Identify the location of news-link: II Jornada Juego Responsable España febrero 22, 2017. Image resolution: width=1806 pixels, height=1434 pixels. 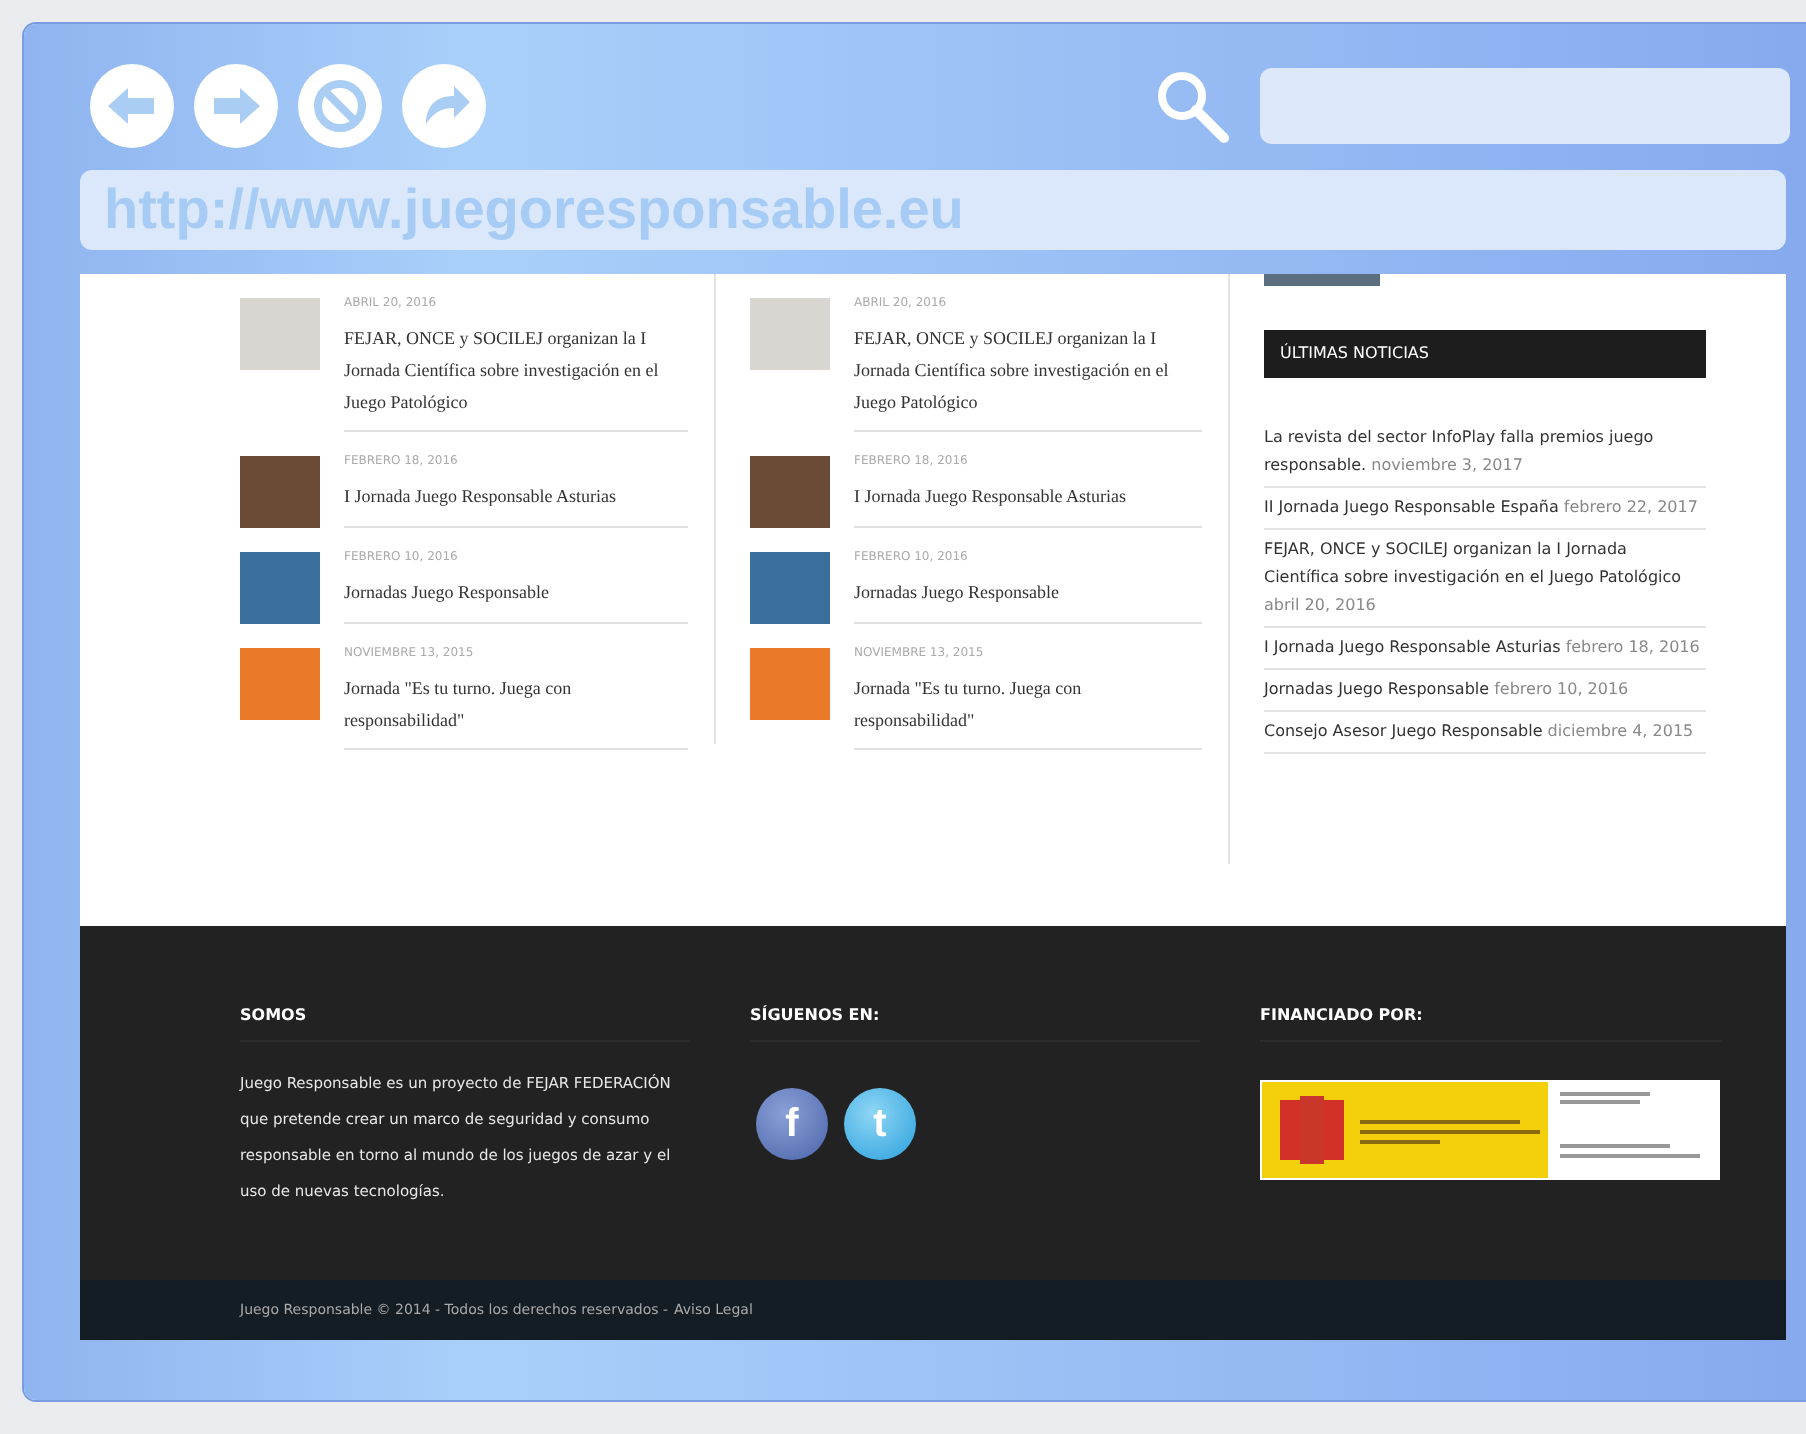
(1485, 509).